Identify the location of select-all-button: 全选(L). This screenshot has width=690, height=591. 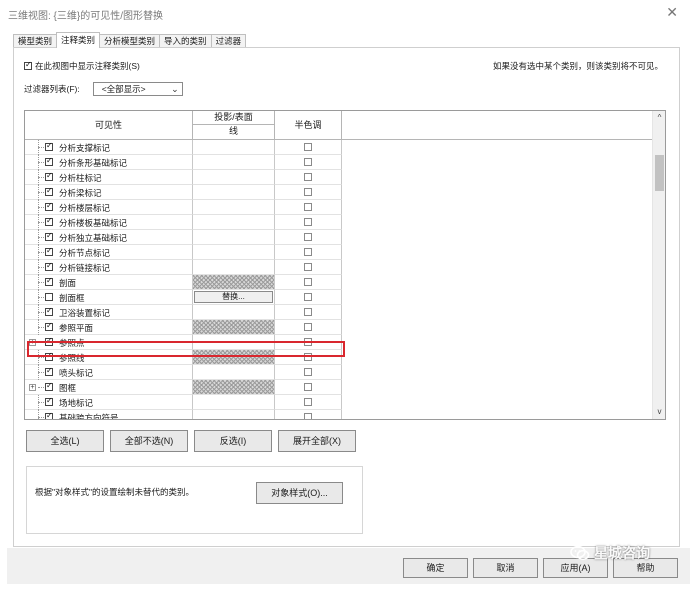
(65, 441).